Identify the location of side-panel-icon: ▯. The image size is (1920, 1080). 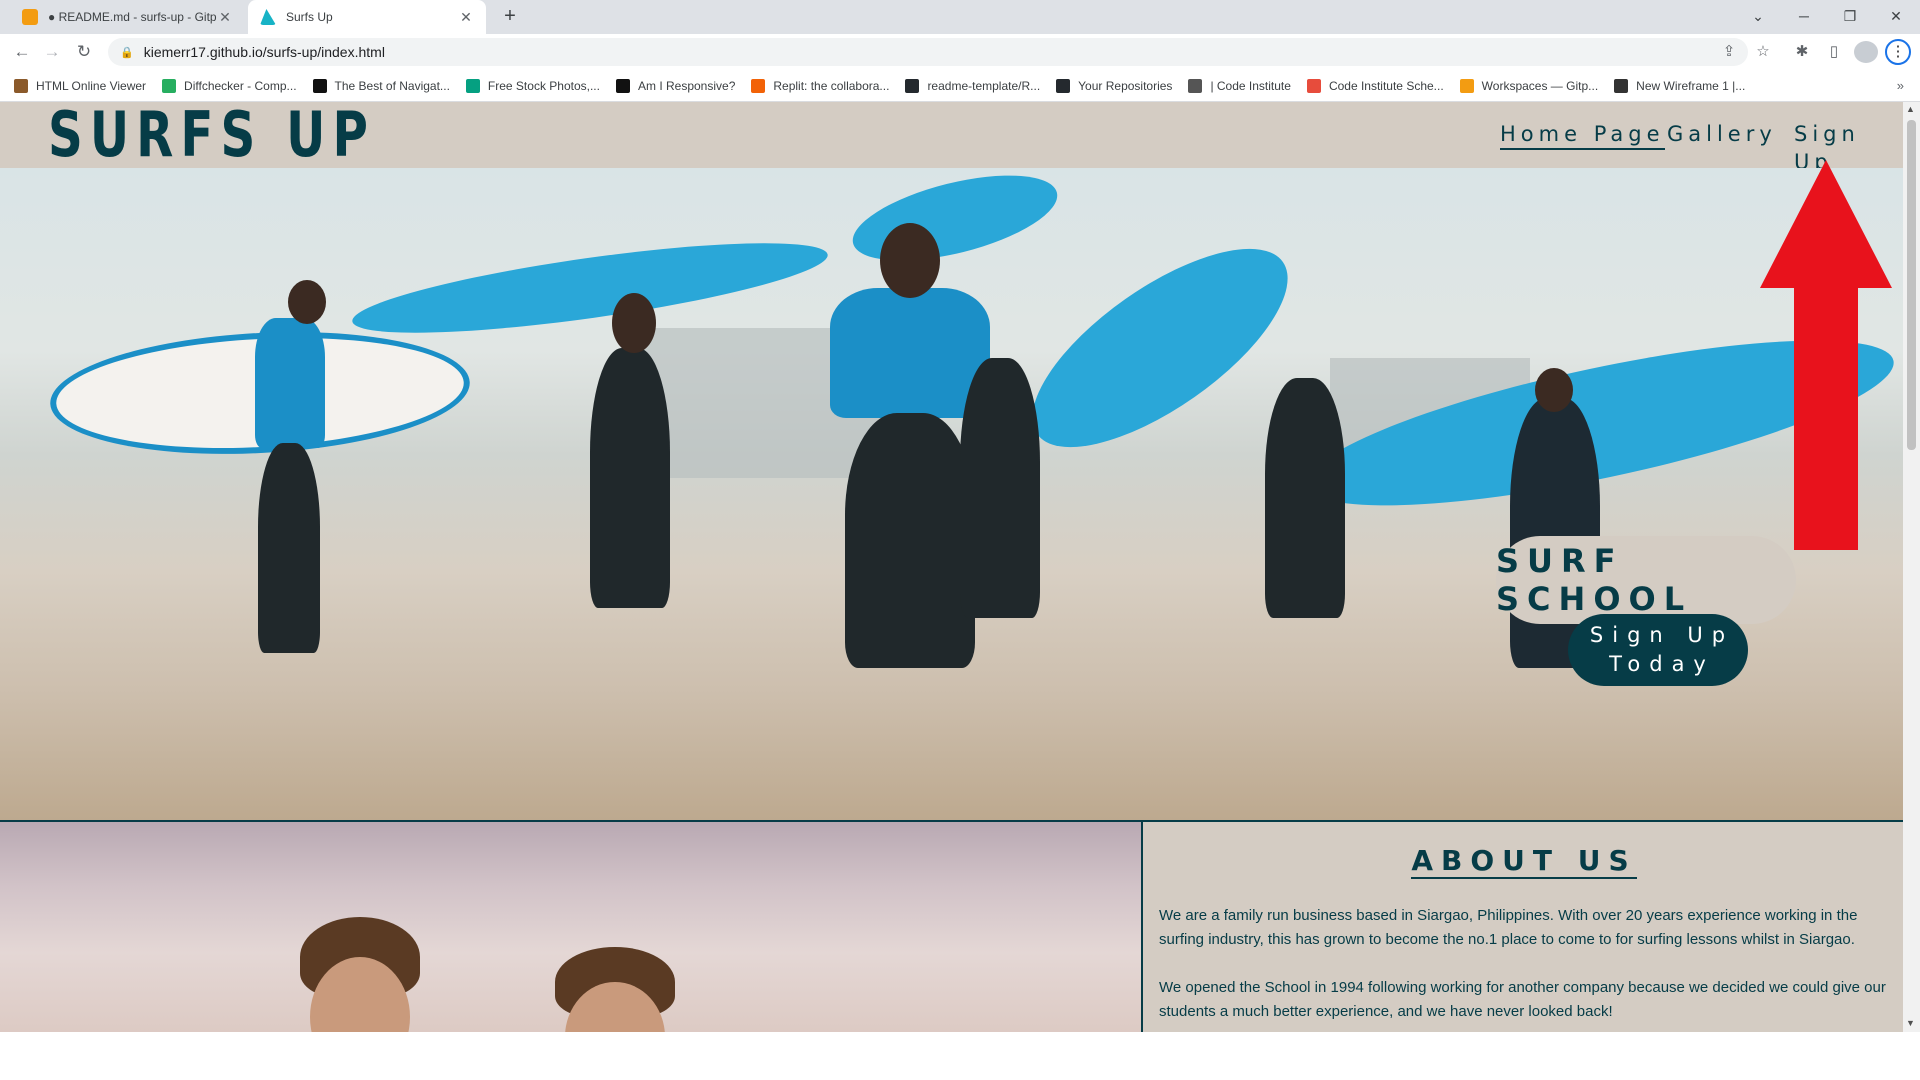
(1834, 52).